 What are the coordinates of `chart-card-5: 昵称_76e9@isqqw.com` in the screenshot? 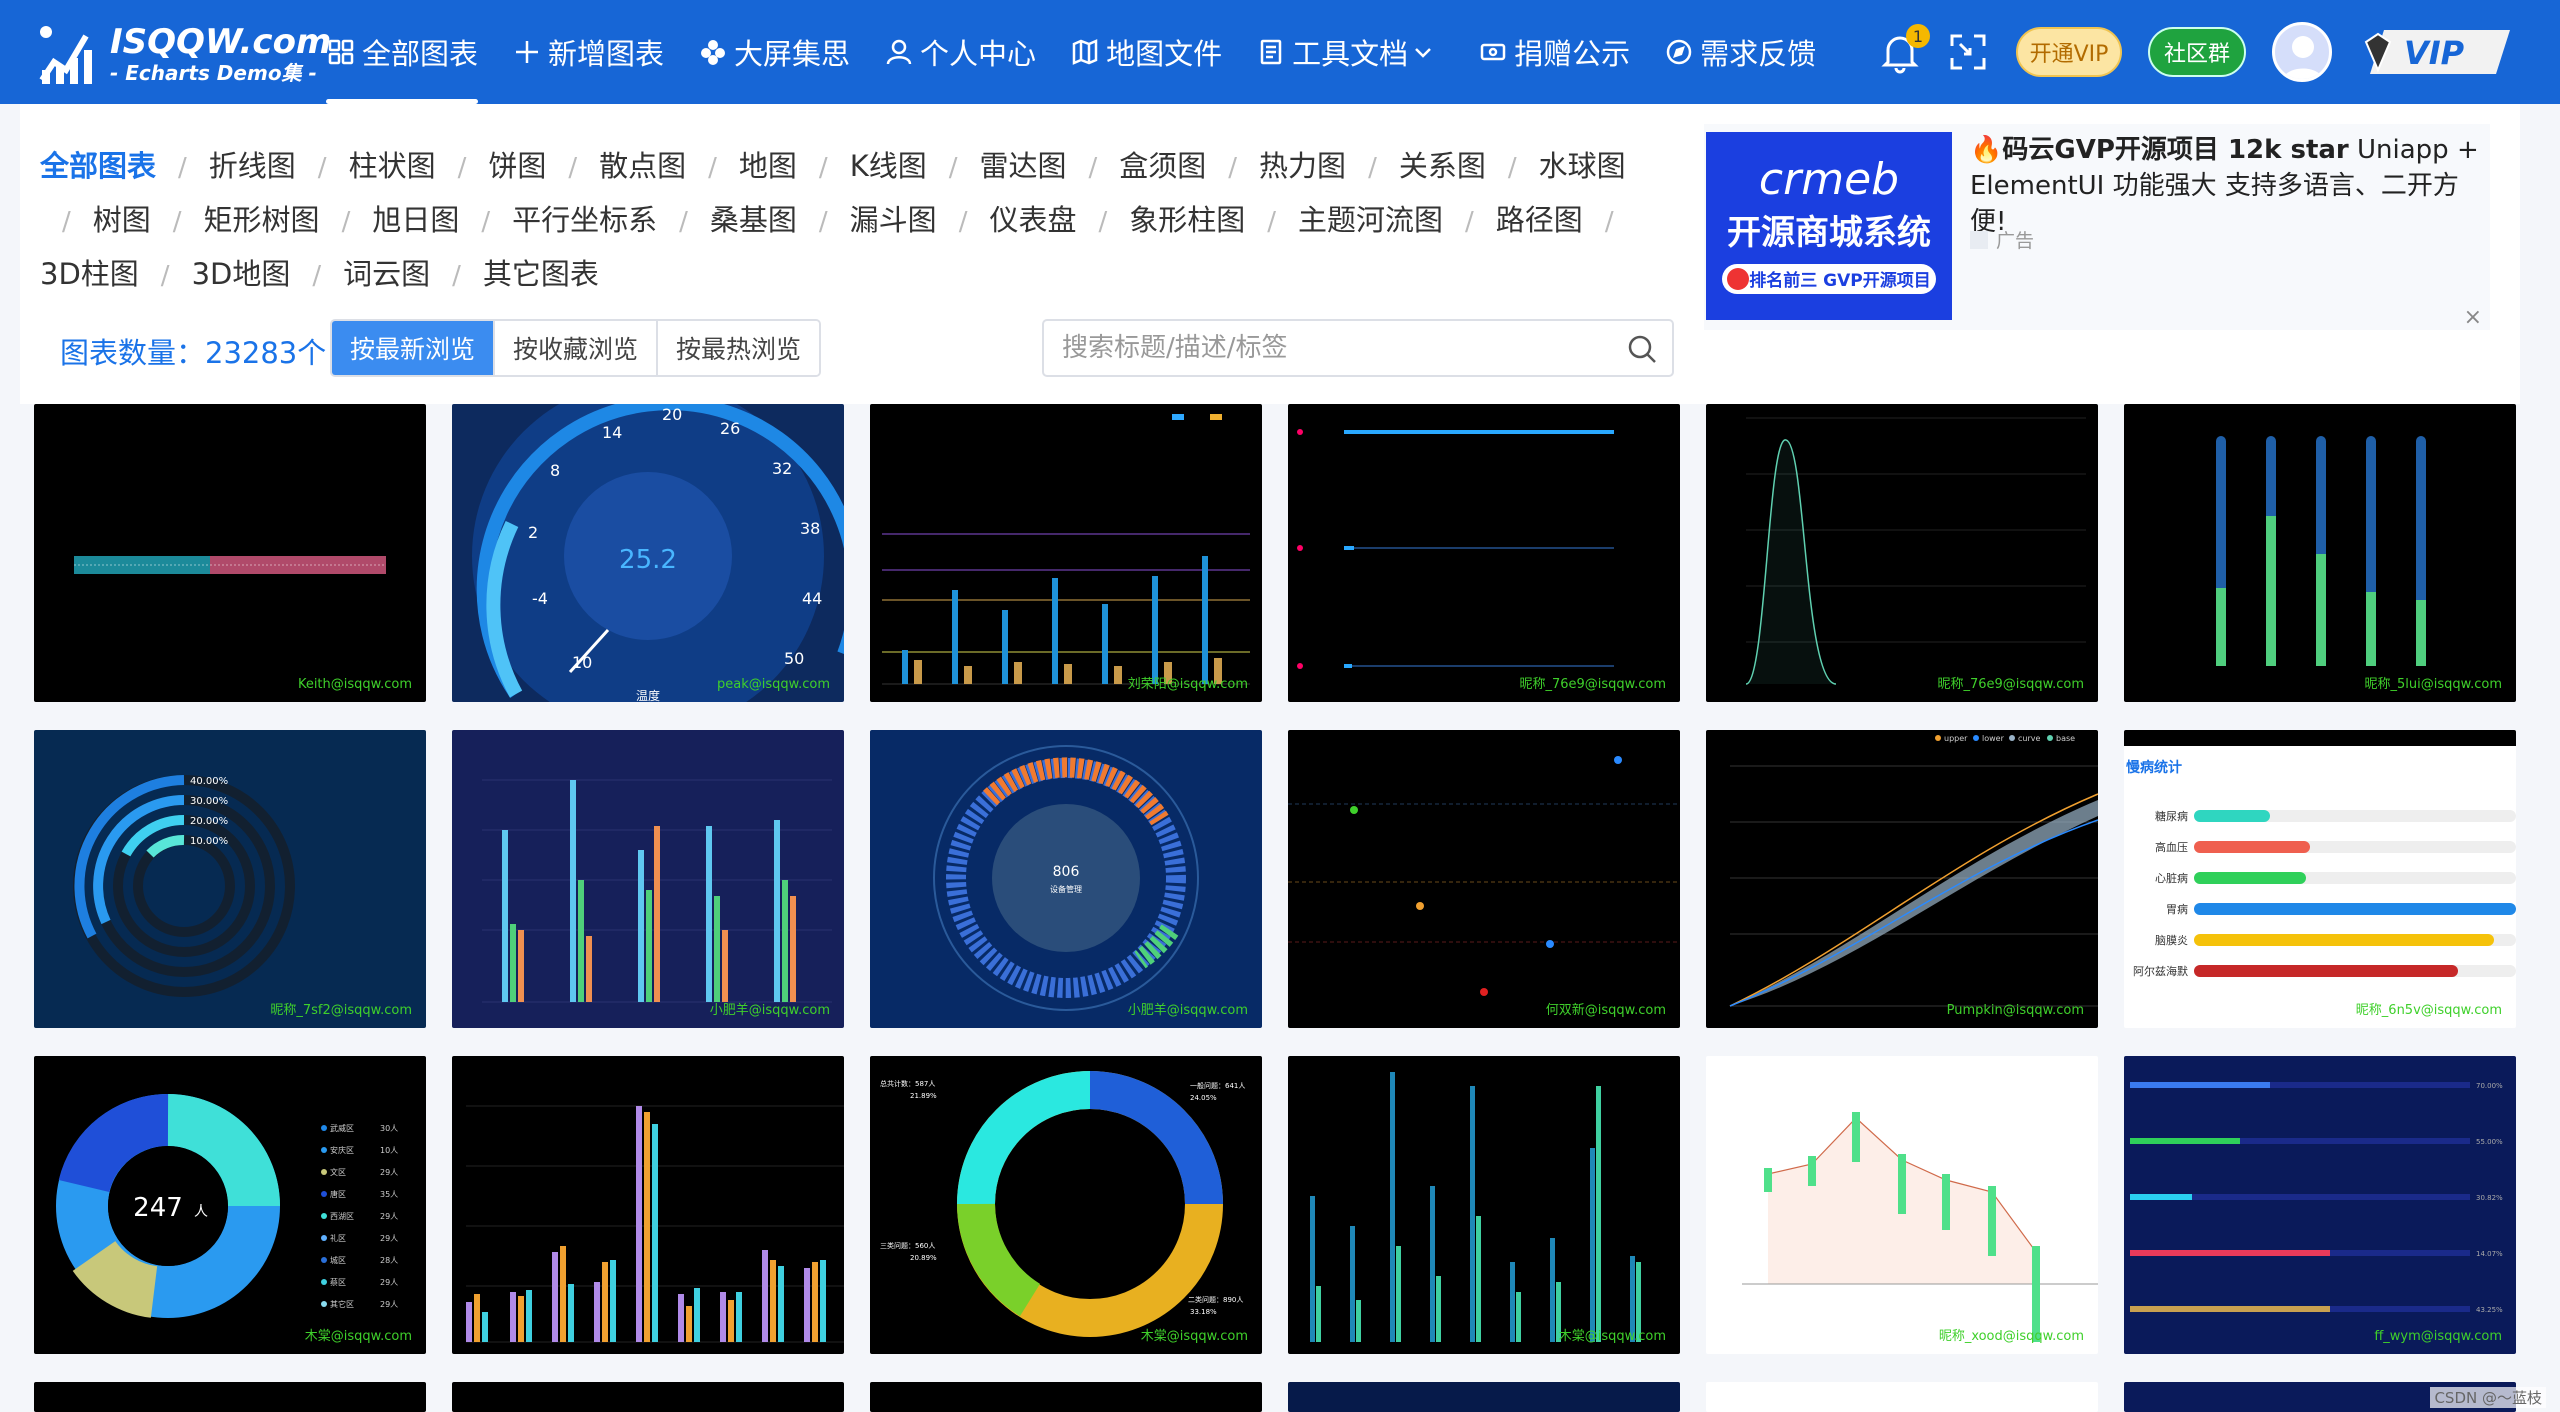 It's located at (1902, 553).